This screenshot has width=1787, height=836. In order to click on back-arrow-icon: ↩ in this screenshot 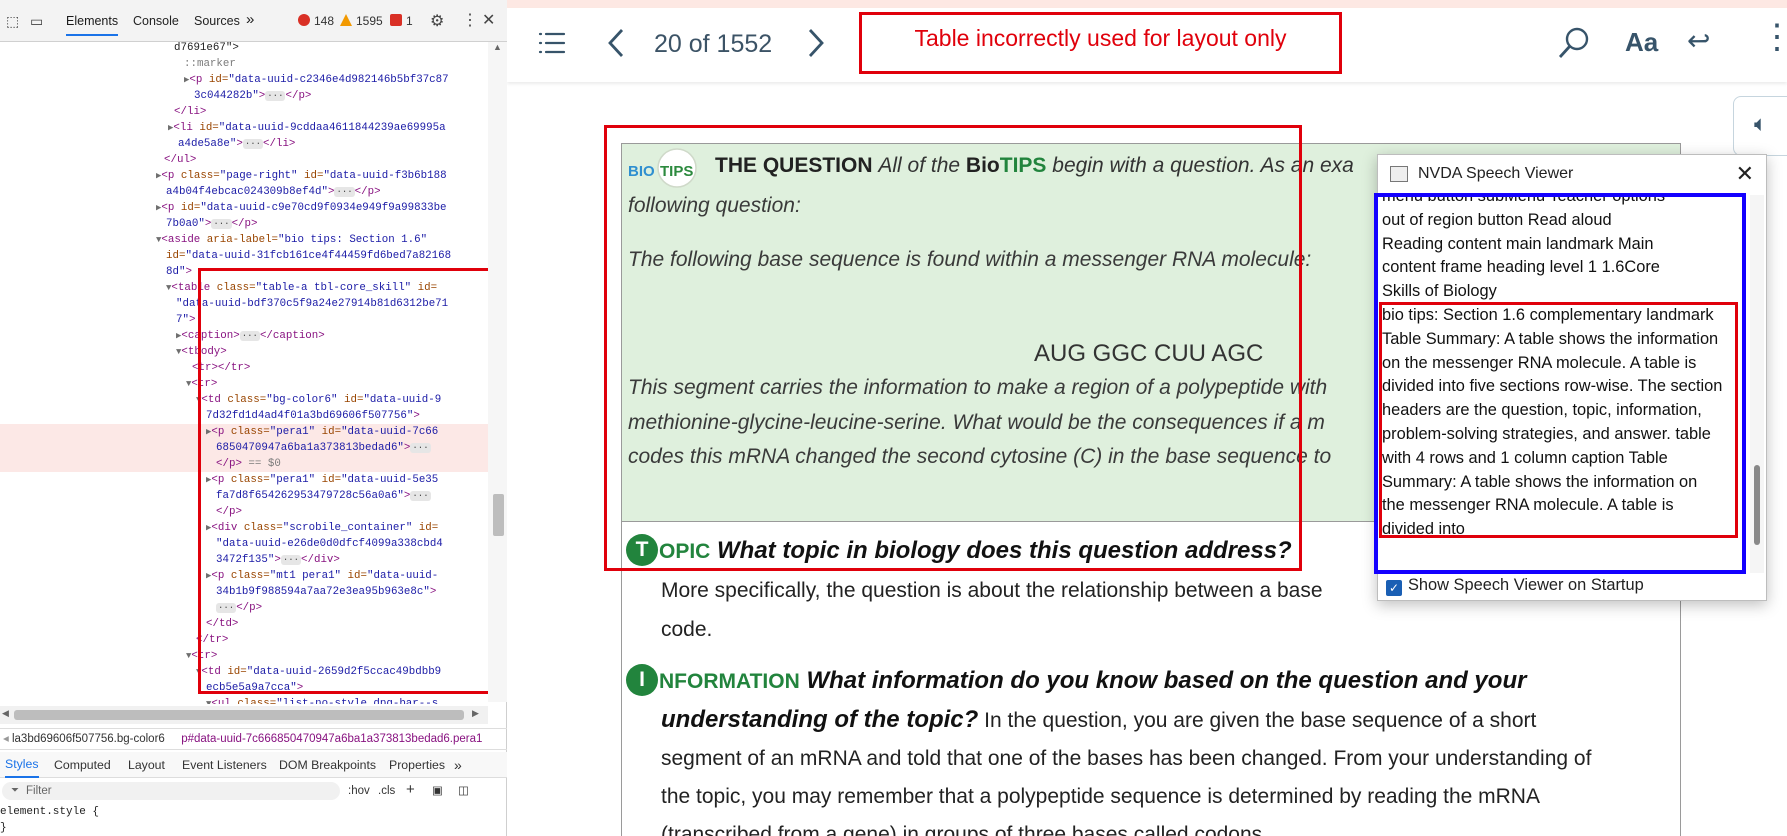, I will do `click(1698, 40)`.